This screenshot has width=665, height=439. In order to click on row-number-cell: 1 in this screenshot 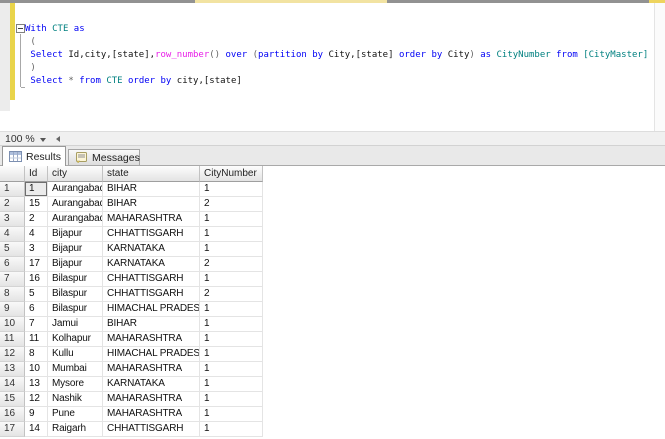, I will do `click(12, 189)`.